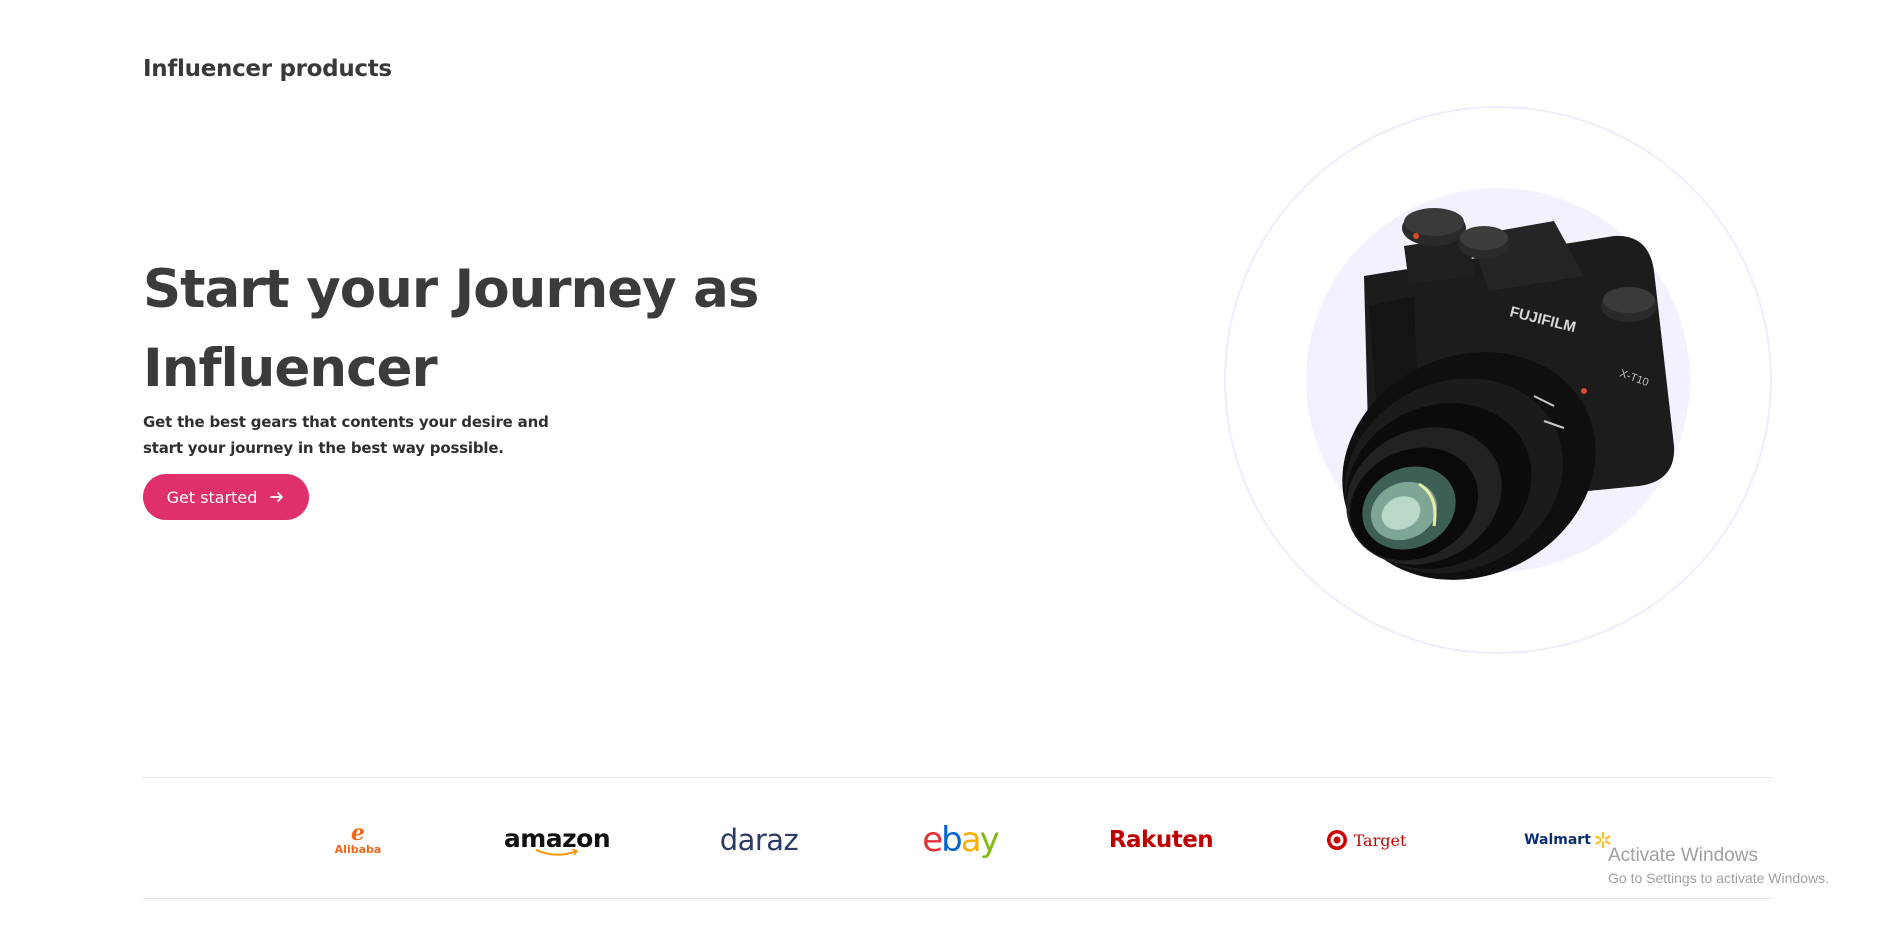 This screenshot has width=1901, height=931. Describe the element at coordinates (1336, 840) in the screenshot. I see `target-bullseye-icon` at that location.